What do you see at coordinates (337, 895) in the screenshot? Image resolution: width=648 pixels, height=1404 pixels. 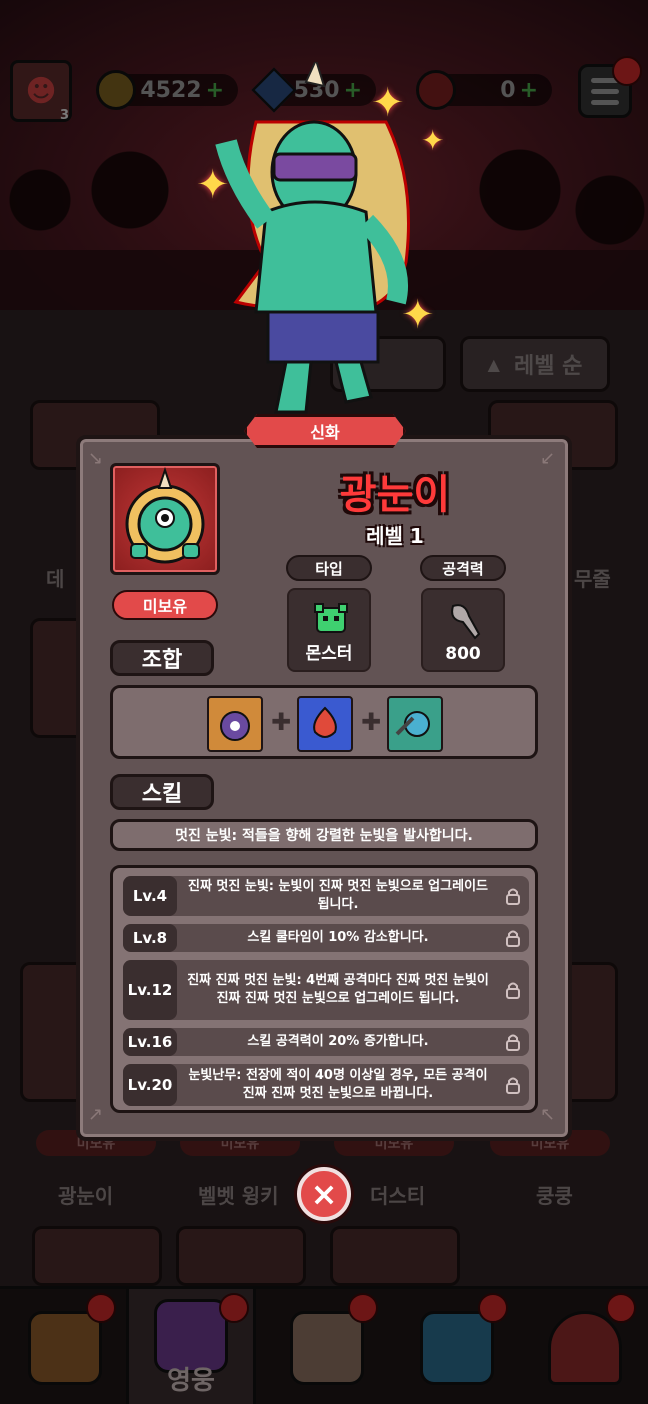 I see `upgrade-text: 진짜 멋진 눈빛: 눈빛이 진짜 멋진 눈빛으로 업그레이드 됩니다.` at bounding box center [337, 895].